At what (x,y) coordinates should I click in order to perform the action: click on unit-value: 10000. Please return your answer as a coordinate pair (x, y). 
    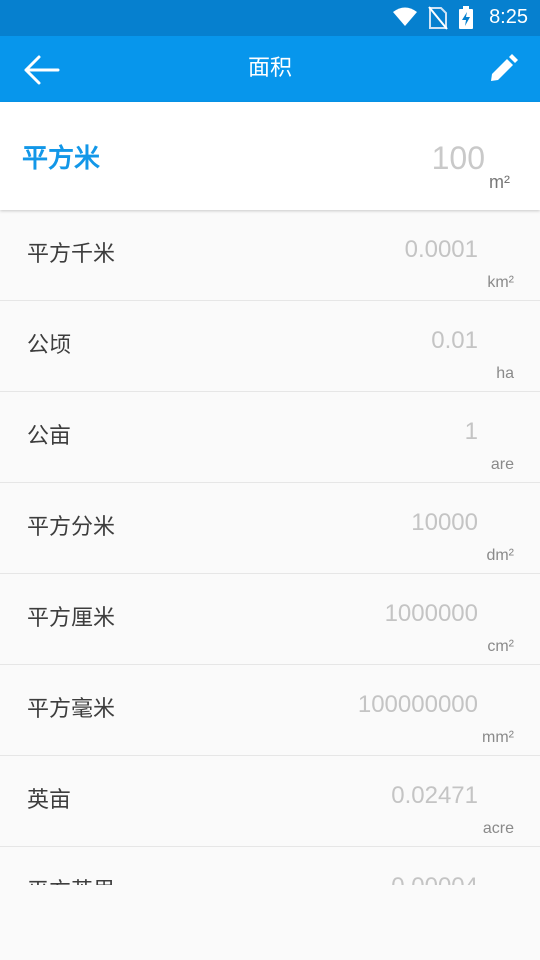
    Looking at the image, I should click on (444, 522).